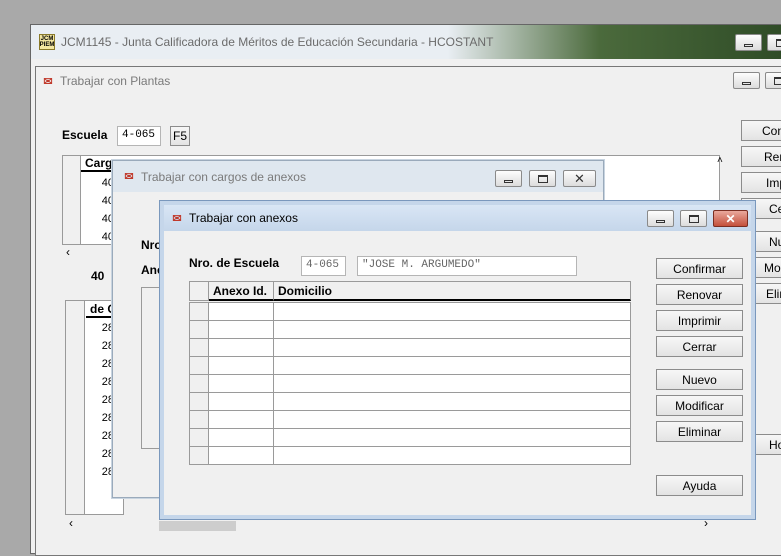 This screenshot has height=556, width=781. What do you see at coordinates (699, 294) in the screenshot?
I see `renovar-button: Renovar` at bounding box center [699, 294].